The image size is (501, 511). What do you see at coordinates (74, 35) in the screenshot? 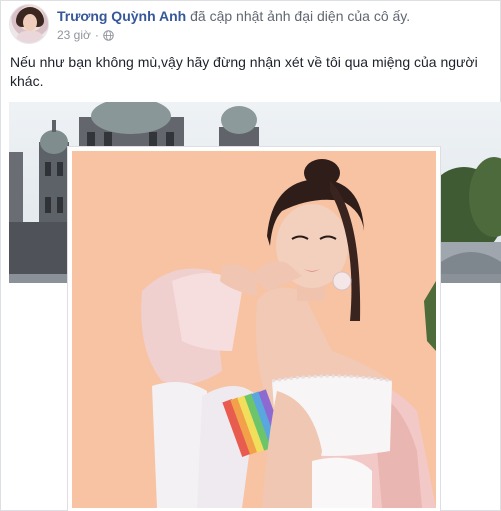
I see `post-timestamp: 23 giờ` at bounding box center [74, 35].